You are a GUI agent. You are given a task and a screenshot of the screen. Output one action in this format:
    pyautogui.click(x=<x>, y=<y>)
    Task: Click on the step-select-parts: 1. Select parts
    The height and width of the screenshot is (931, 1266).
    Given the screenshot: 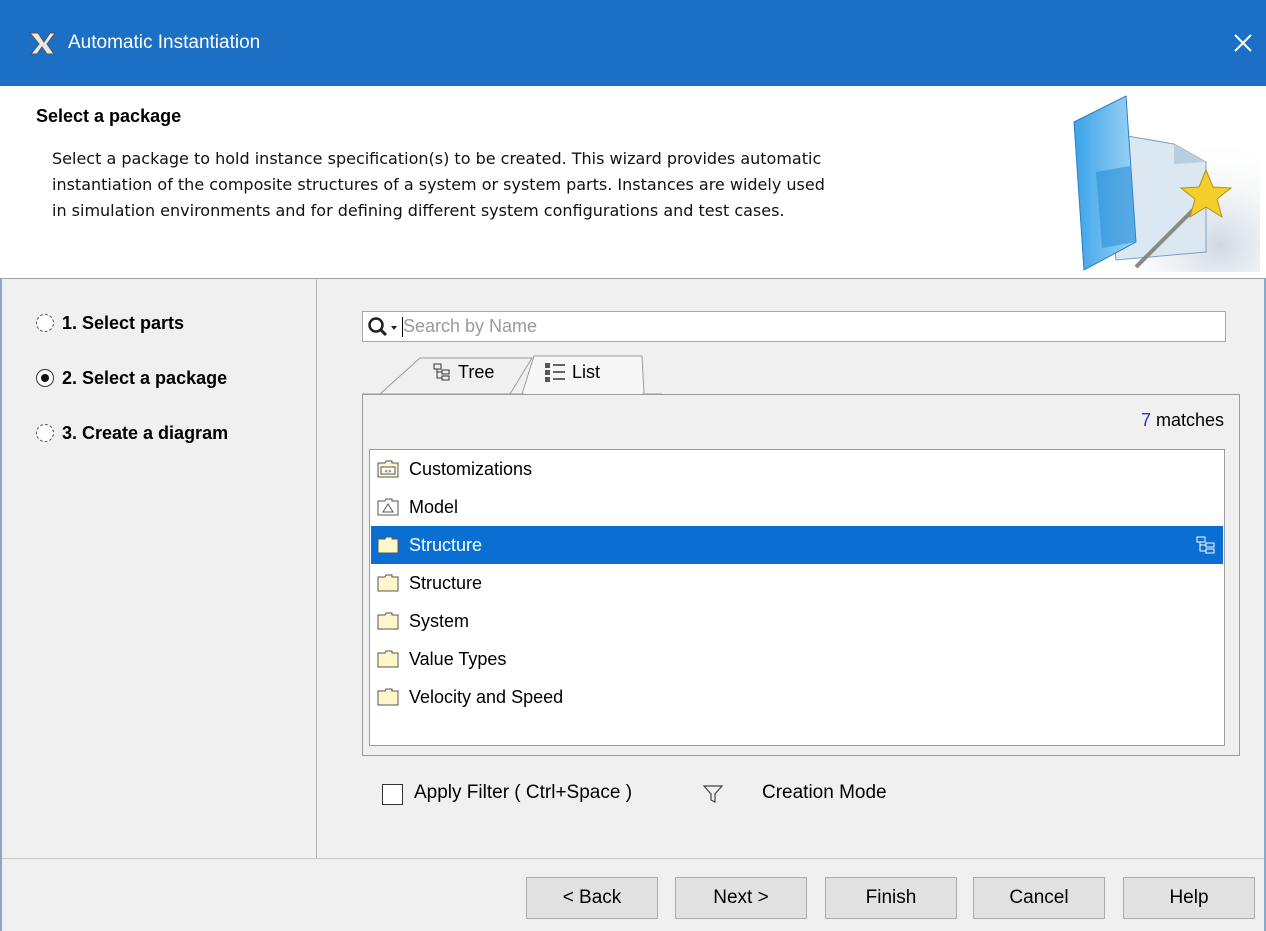 What is the action you would take?
    pyautogui.click(x=132, y=323)
    